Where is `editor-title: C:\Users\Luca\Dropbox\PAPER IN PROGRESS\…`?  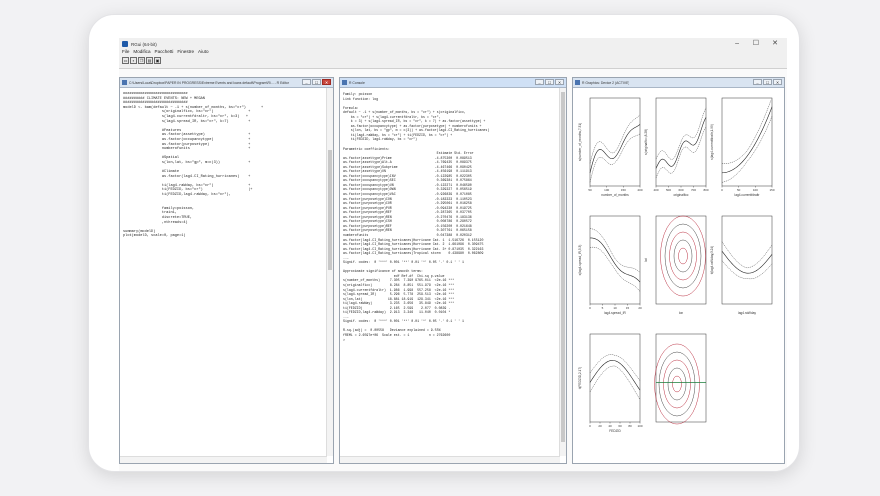 editor-title: C:\Users\Luca\Dropbox\PAPER IN PROGRESS\… is located at coordinates (209, 82).